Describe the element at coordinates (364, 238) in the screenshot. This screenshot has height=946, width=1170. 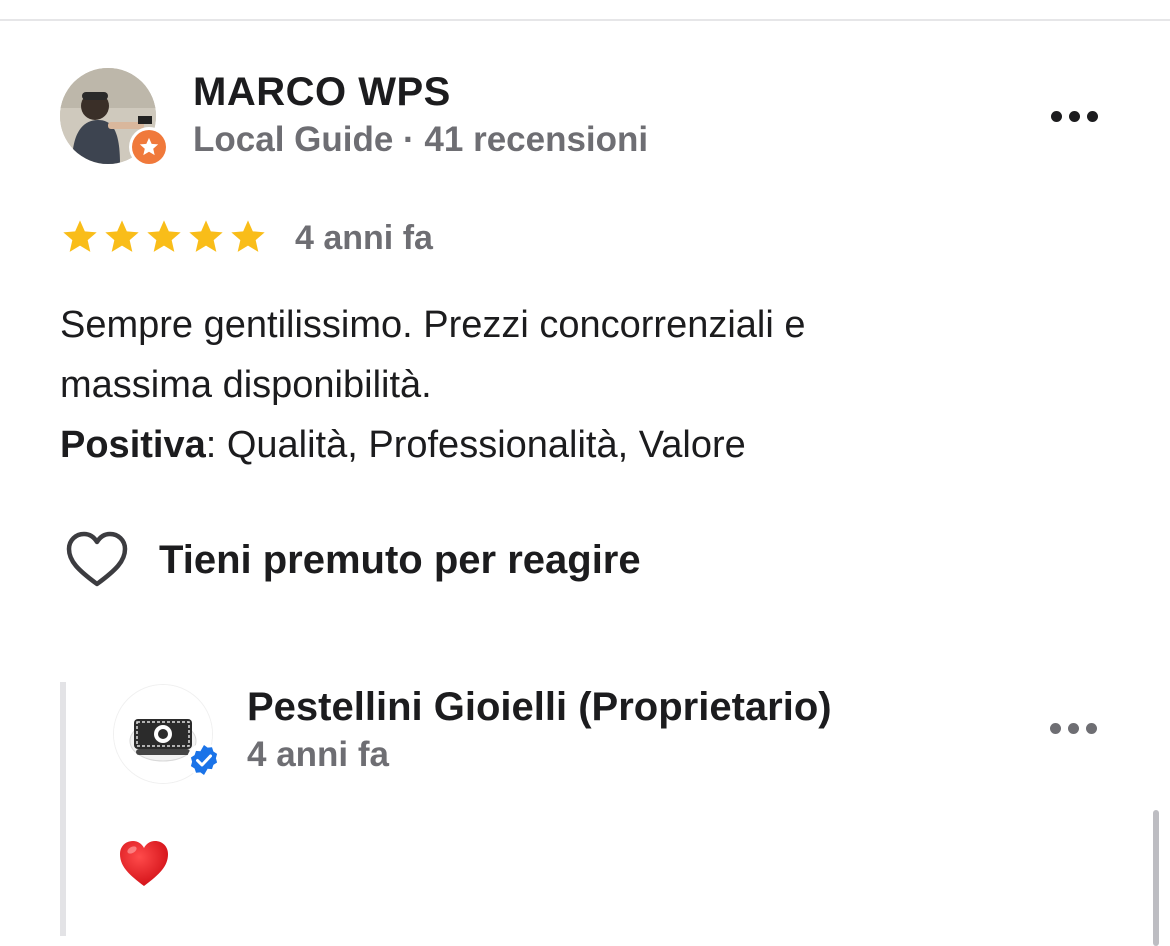
I see `review-age: 4 anni fa` at that location.